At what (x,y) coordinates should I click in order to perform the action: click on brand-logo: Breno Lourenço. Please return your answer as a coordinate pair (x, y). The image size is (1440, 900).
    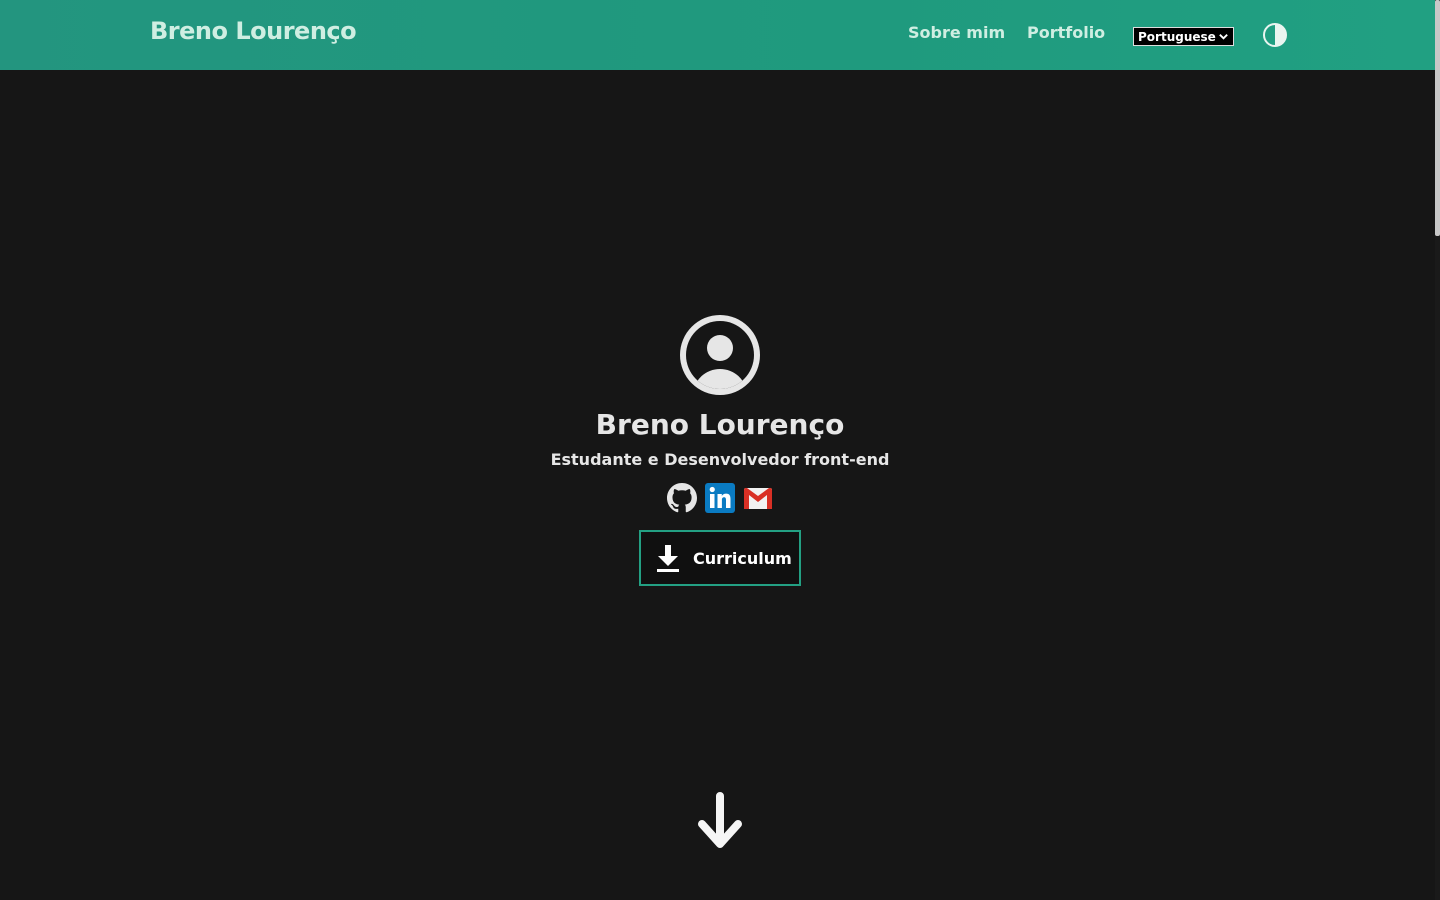
    Looking at the image, I should click on (253, 31).